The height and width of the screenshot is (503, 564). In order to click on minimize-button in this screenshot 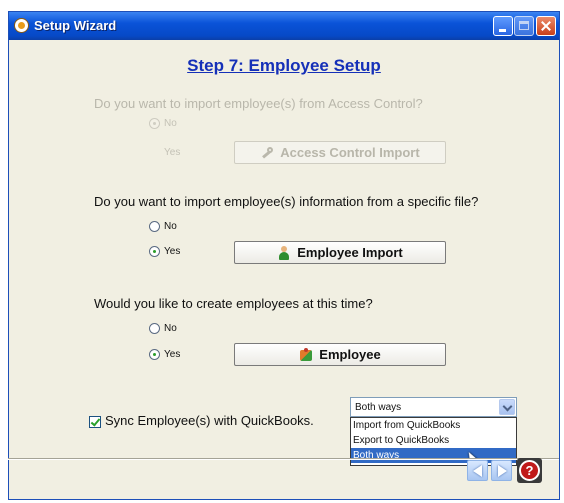, I will do `click(503, 26)`.